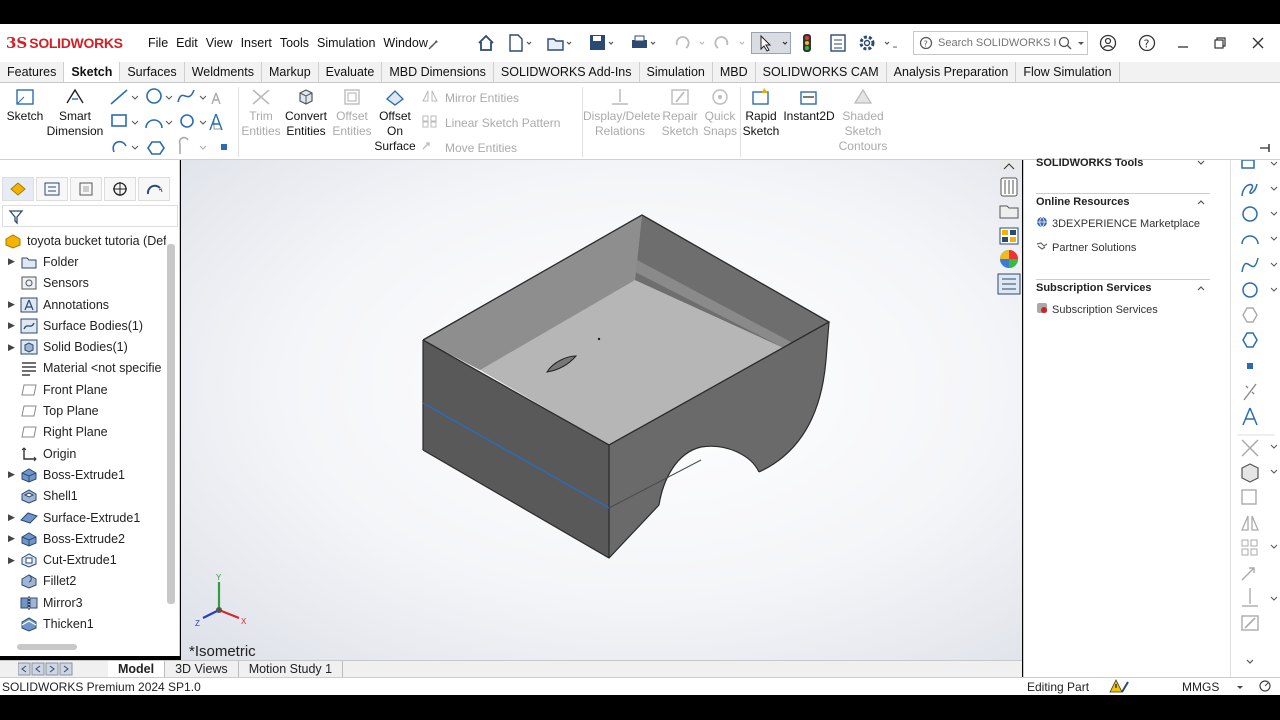 This screenshot has height=720, width=1280. Describe the element at coordinates (621, 111) in the screenshot. I see `display-delete-relations-button: Display/Delete Relations` at that location.